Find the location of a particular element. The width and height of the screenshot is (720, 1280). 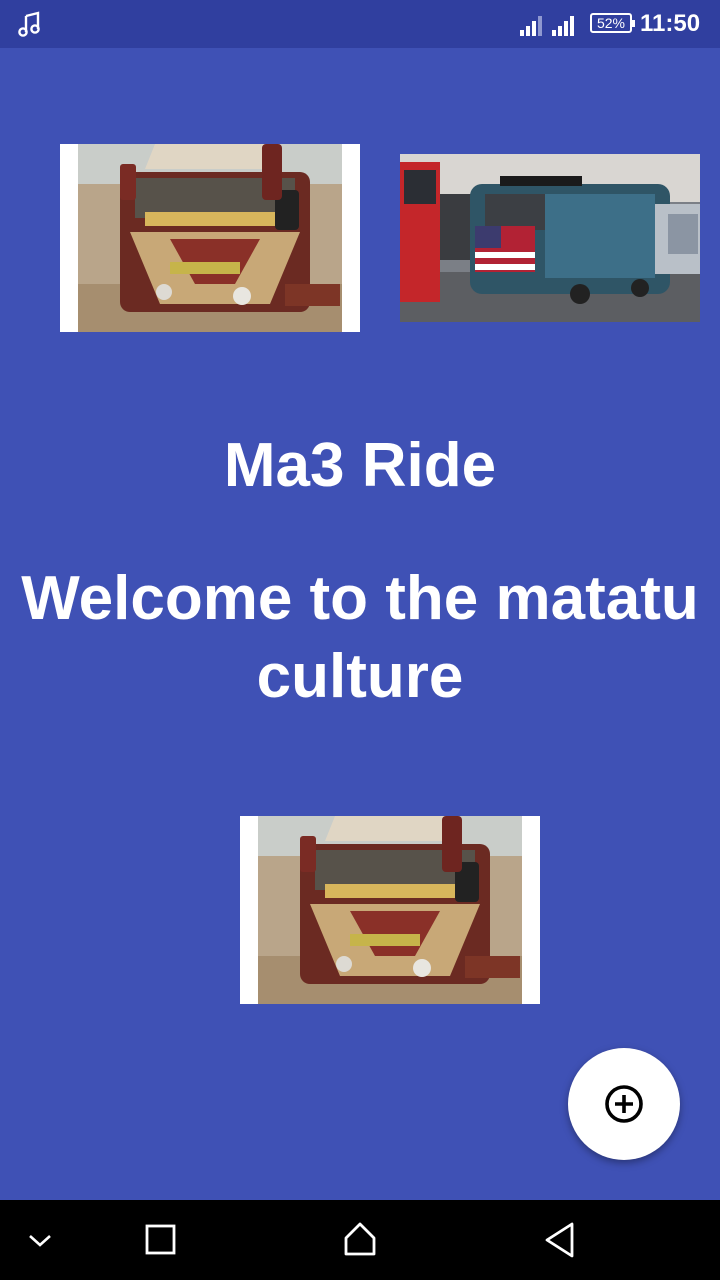

recents-square-icon is located at coordinates (160, 1240).